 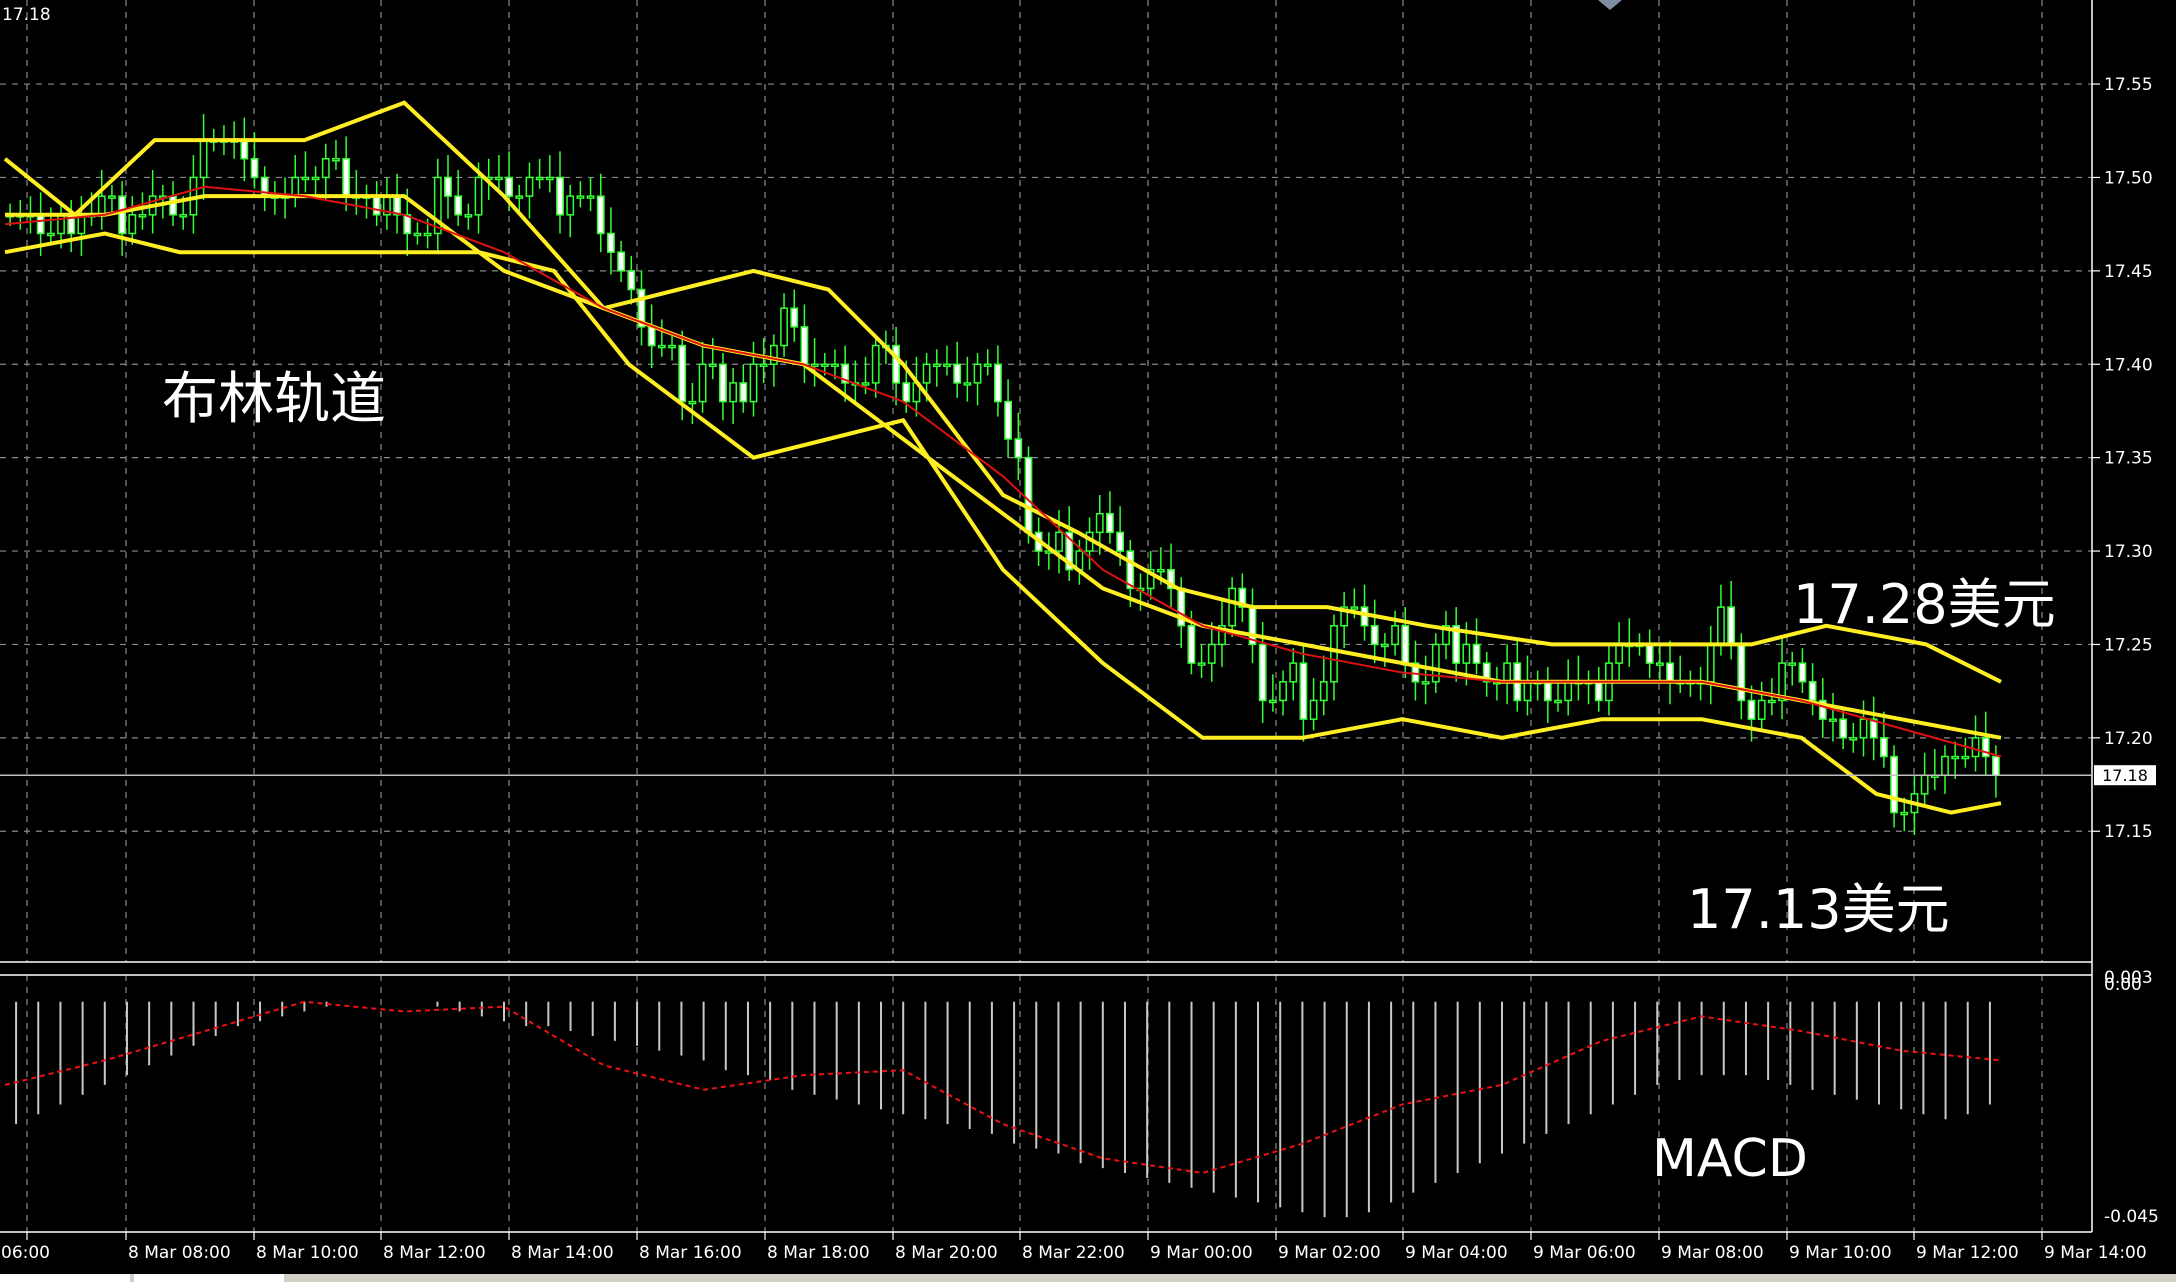 What do you see at coordinates (2095, 1253) in the screenshot?
I see `time-tick-label: 9 Mar 14:00` at bounding box center [2095, 1253].